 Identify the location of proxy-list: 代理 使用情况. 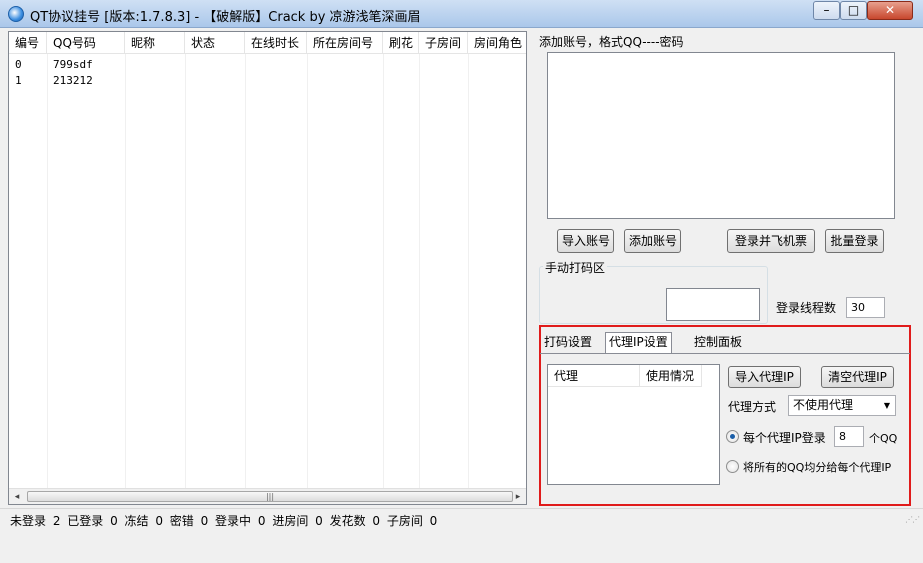
(633, 424).